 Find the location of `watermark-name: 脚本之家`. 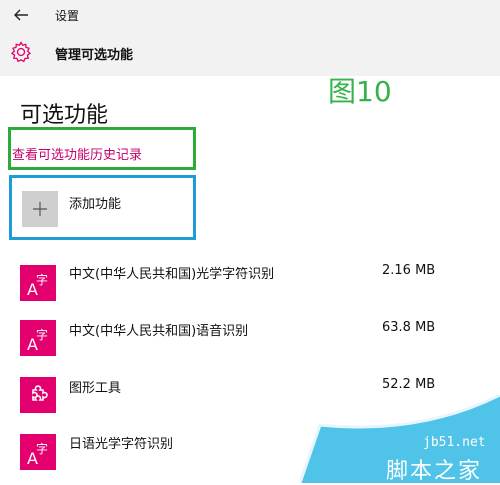

watermark-name: 脚本之家 is located at coordinates (434, 471).